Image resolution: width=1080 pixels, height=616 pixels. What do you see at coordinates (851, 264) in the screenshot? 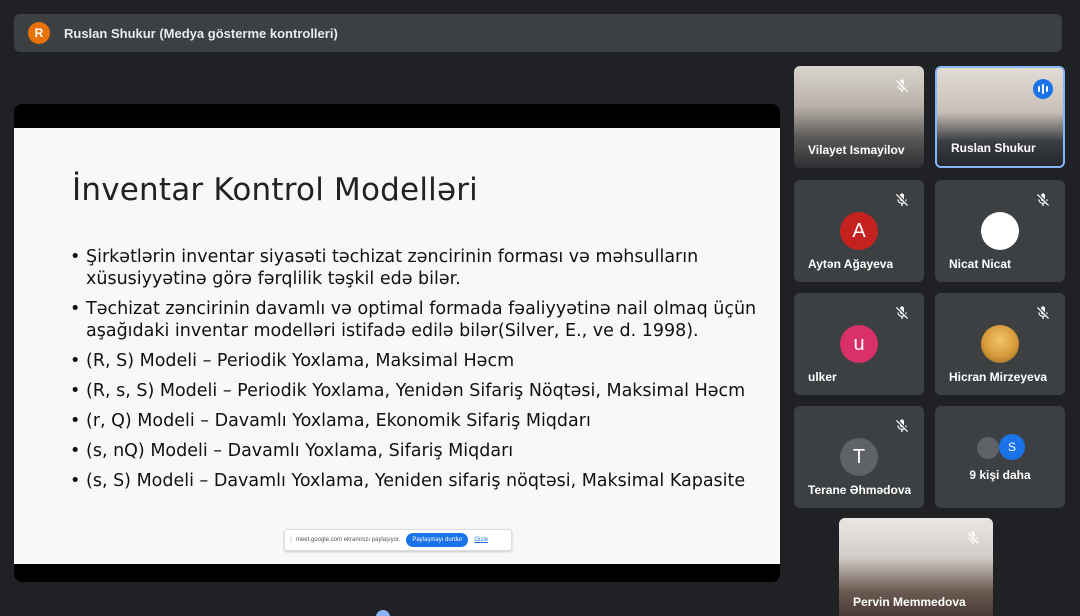
I see `participant-name: Aytən Ağayeva` at bounding box center [851, 264].